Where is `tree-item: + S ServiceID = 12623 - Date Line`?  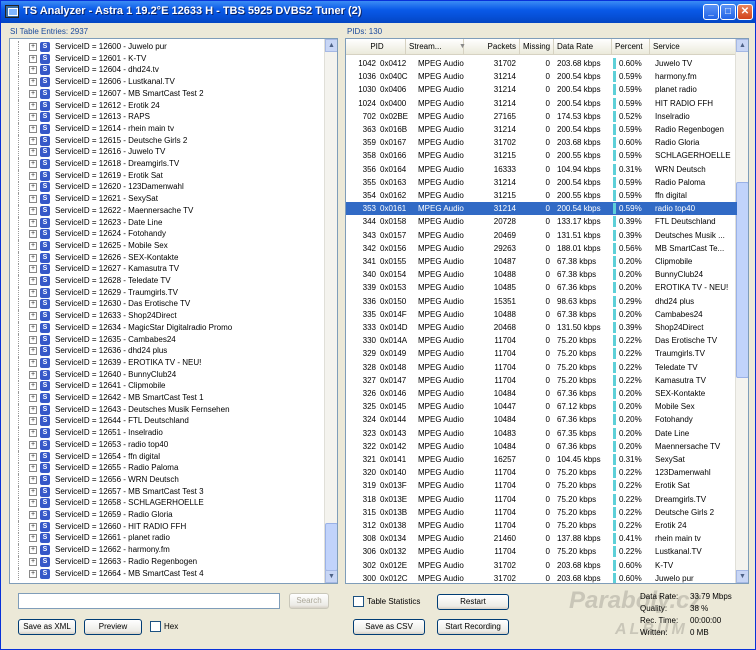 tree-item: + S ServiceID = 12623 - Date Line is located at coordinates (167, 222).